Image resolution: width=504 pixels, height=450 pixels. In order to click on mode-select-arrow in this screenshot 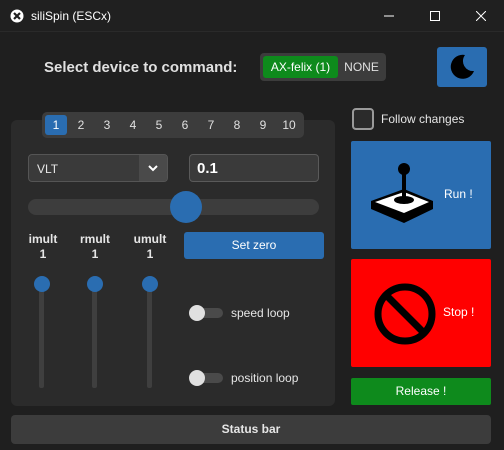, I will do `click(153, 168)`.